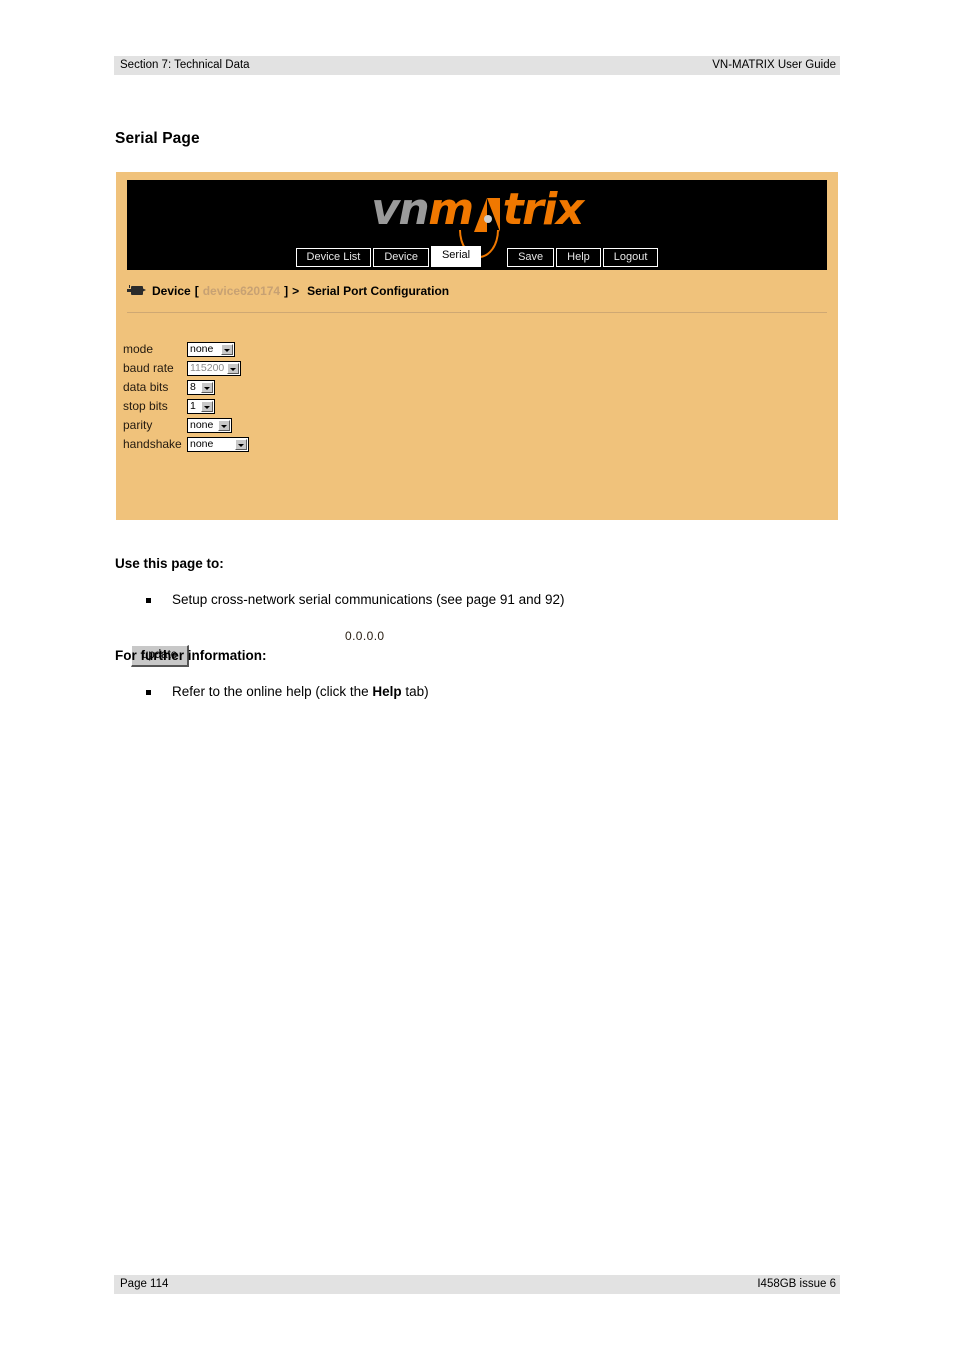 The image size is (954, 1351). I want to click on logo-text-trix: trix, so click(543, 209).